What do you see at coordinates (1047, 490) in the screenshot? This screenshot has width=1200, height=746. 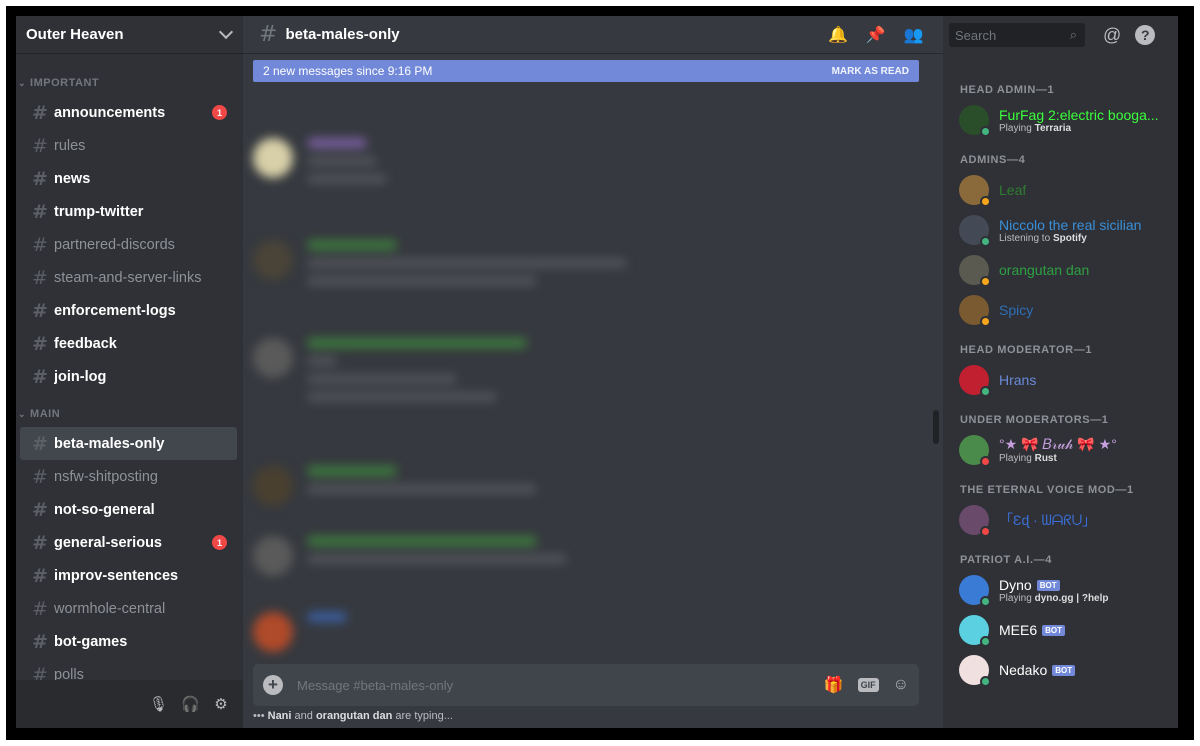 I see `role-header: THE ETERNAL VOICE MOD—1` at bounding box center [1047, 490].